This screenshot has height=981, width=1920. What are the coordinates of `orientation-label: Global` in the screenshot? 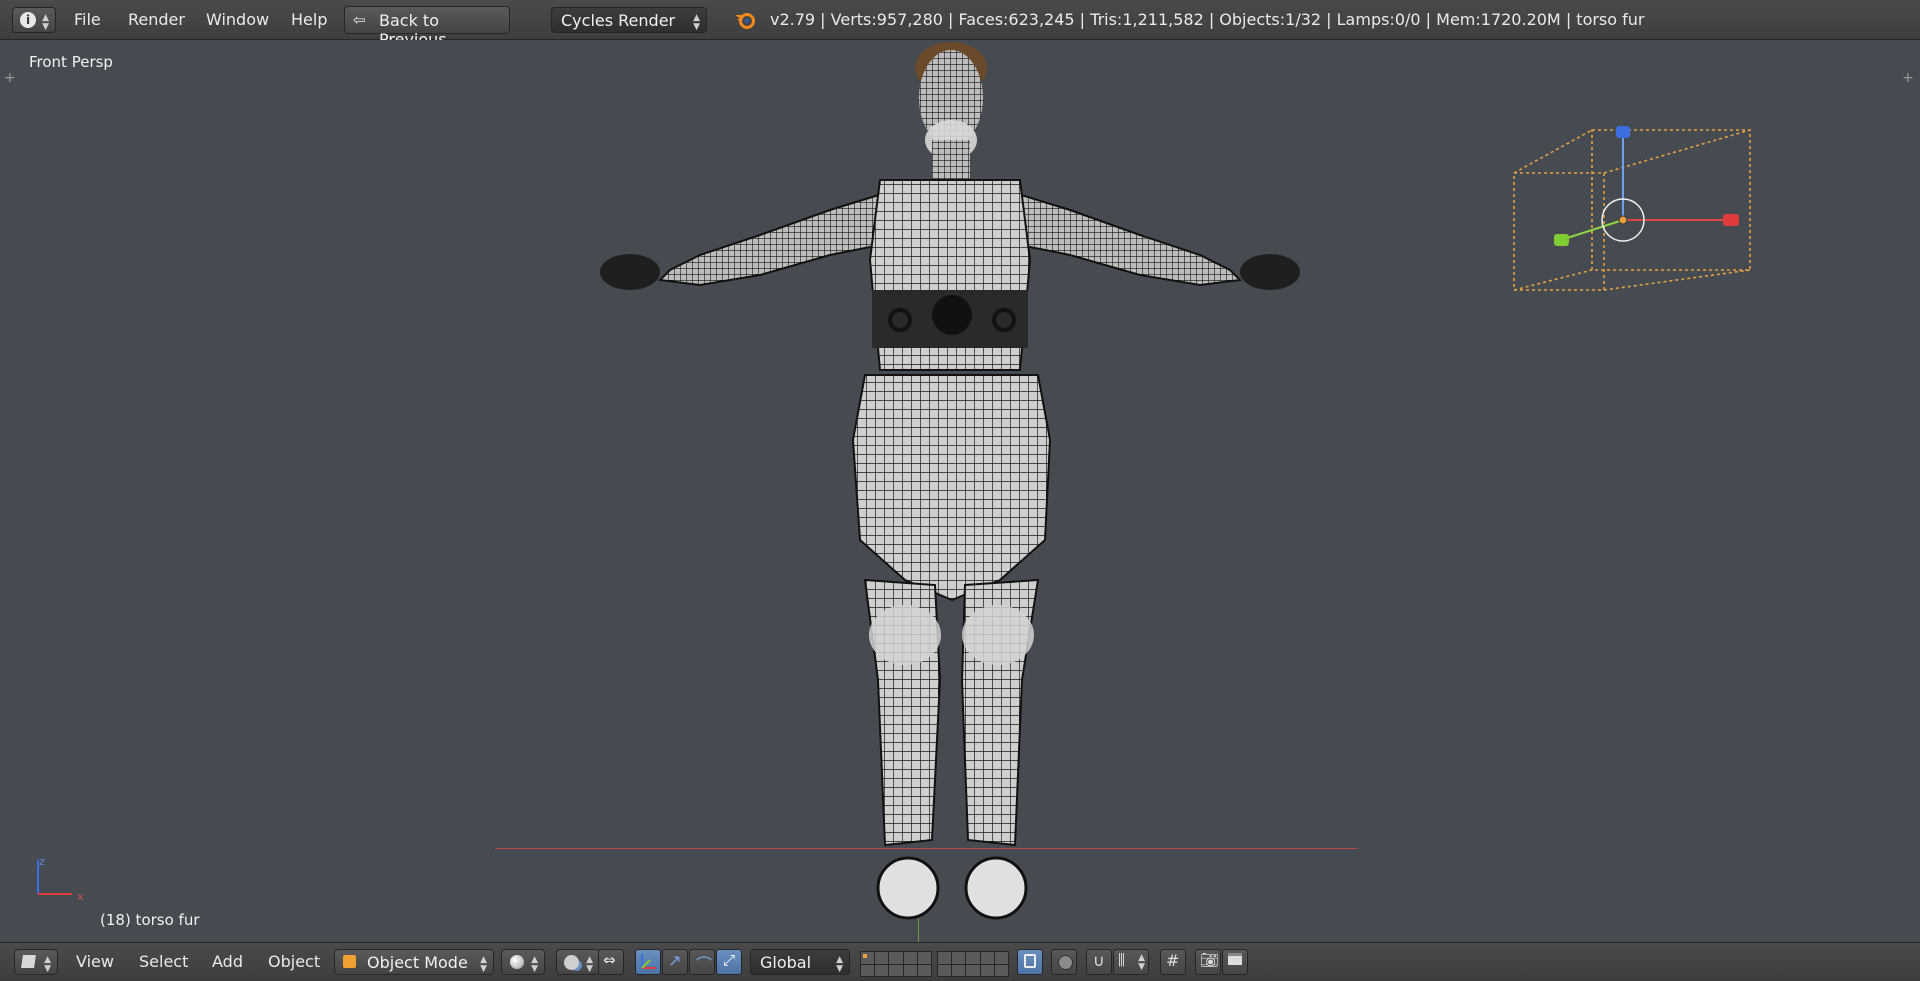 It's located at (786, 962).